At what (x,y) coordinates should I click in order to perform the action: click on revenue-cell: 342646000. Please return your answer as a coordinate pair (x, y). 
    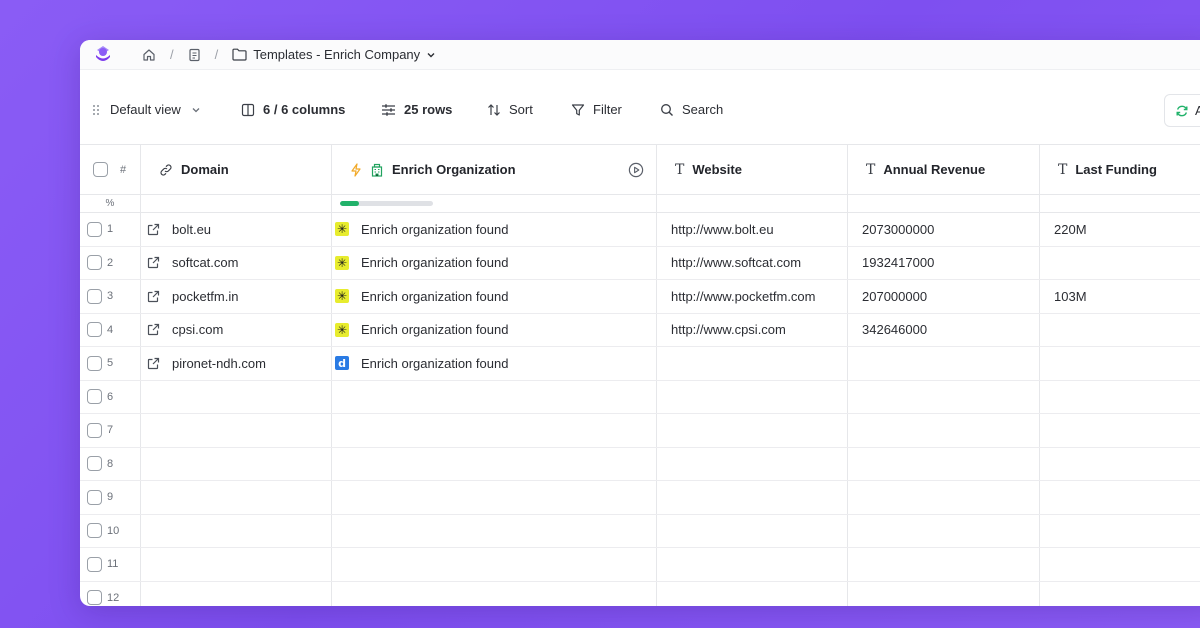
    Looking at the image, I should click on (944, 329).